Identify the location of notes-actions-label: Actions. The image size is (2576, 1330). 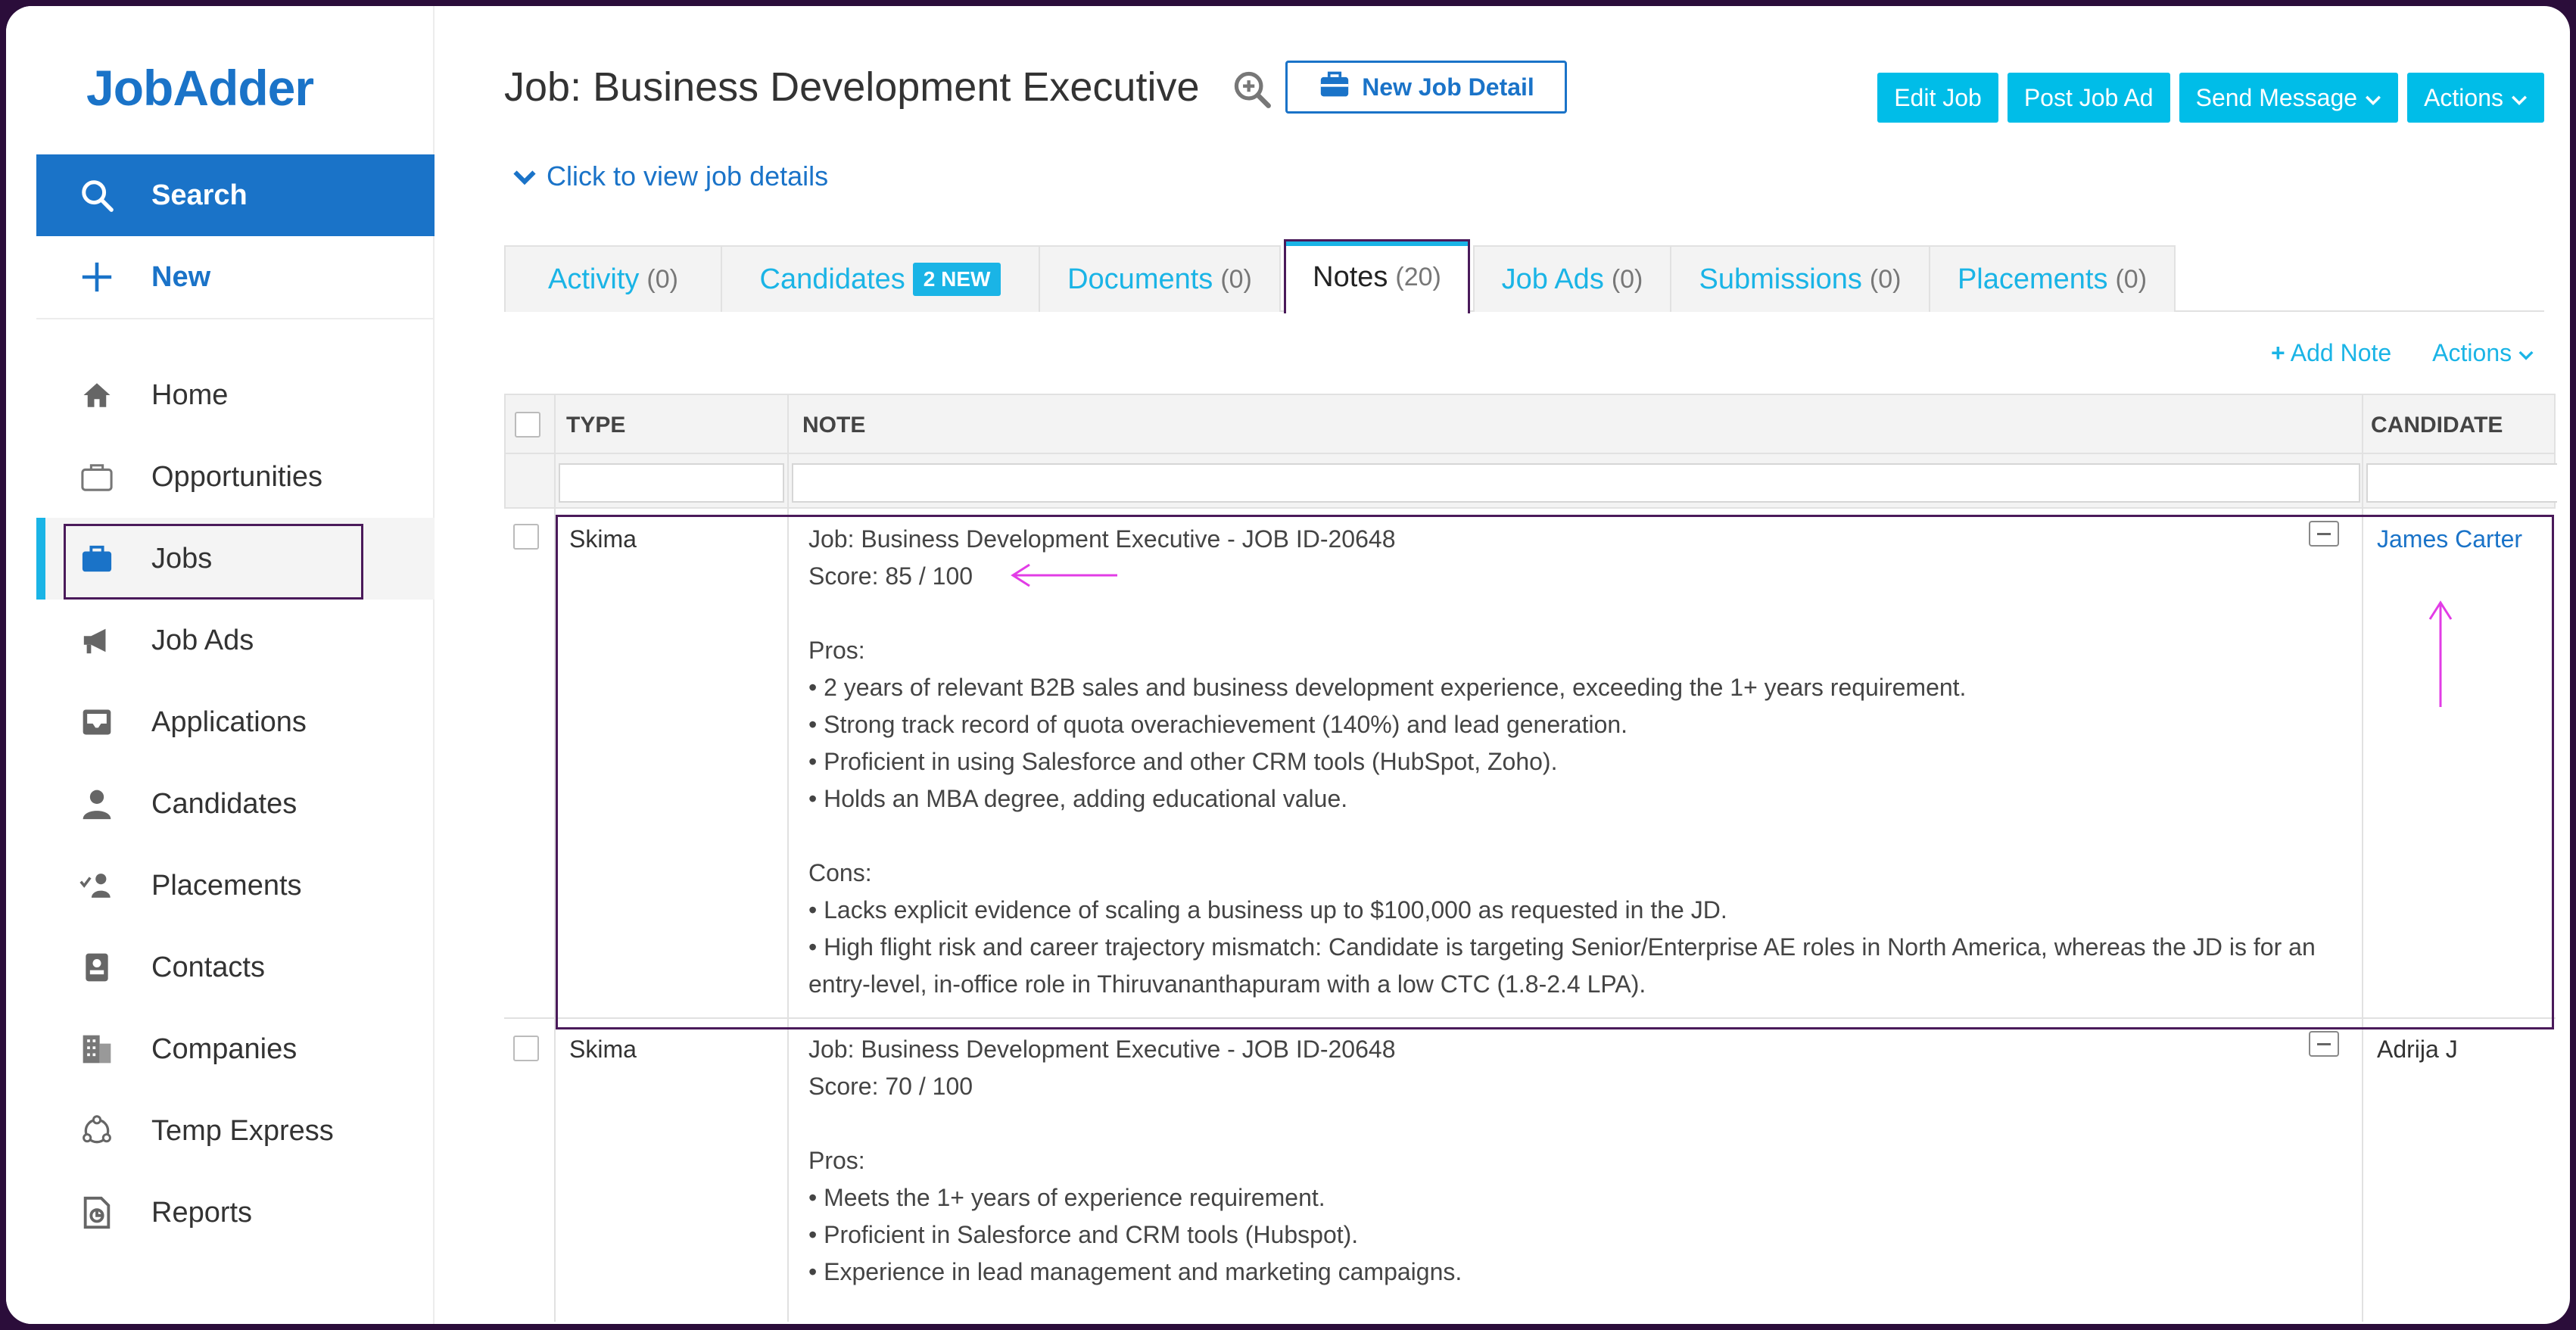
(2472, 352).